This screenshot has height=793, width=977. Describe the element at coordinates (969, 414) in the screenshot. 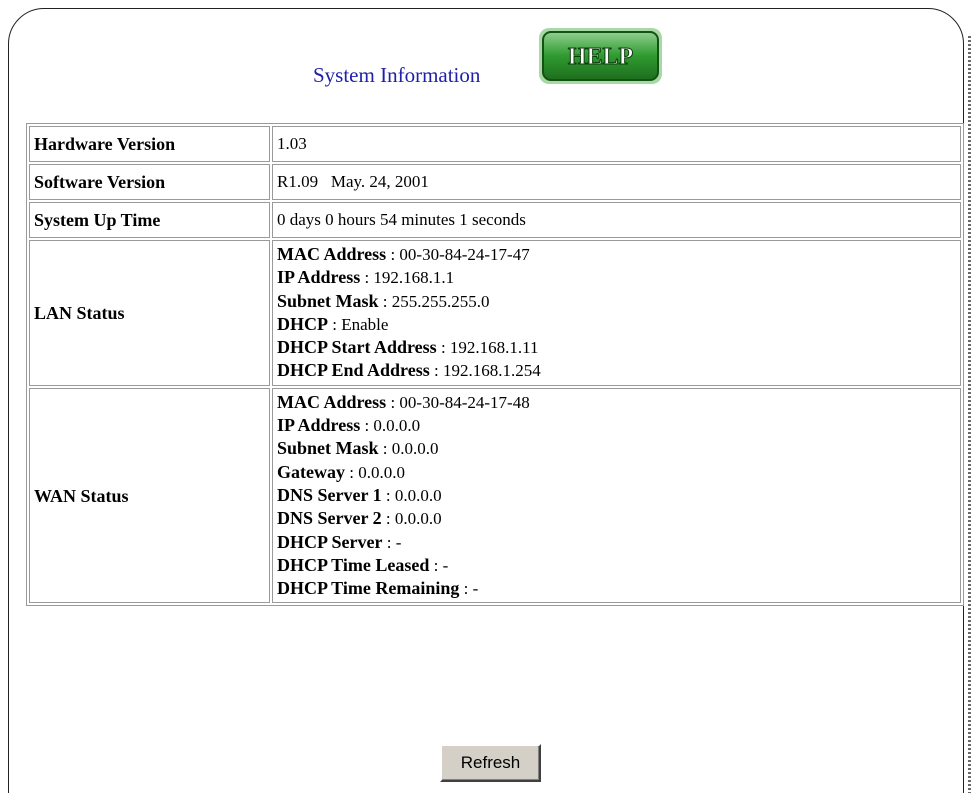

I see `frame-shadow` at that location.